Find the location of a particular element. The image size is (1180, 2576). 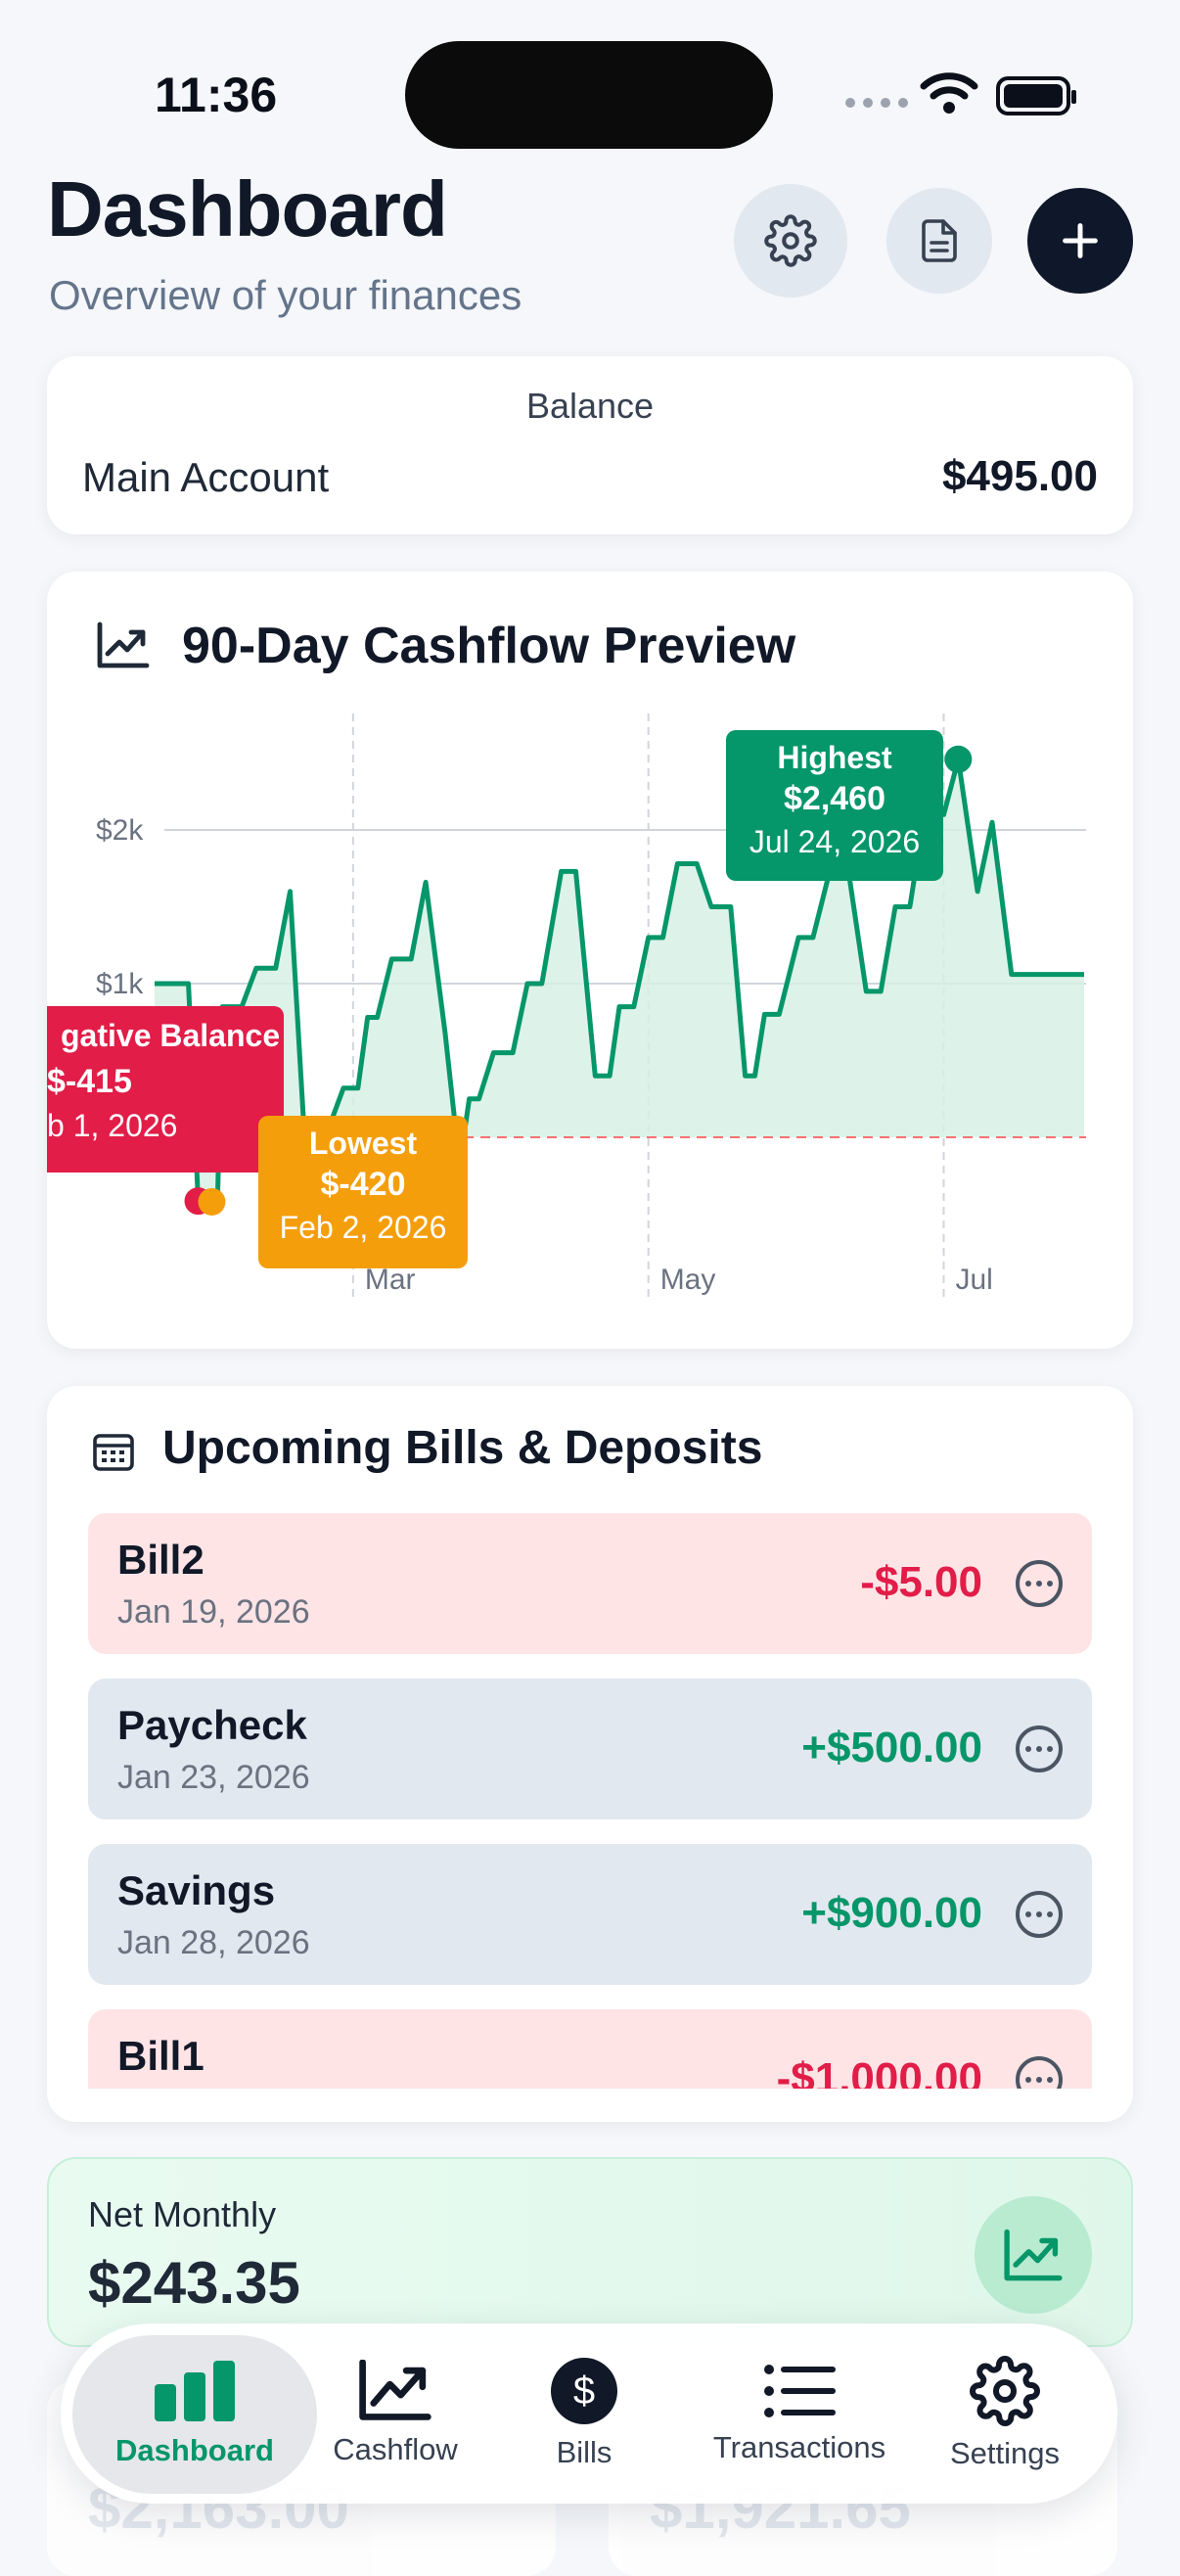

net-monthly-label: Net Monthly is located at coordinates (182, 2214).